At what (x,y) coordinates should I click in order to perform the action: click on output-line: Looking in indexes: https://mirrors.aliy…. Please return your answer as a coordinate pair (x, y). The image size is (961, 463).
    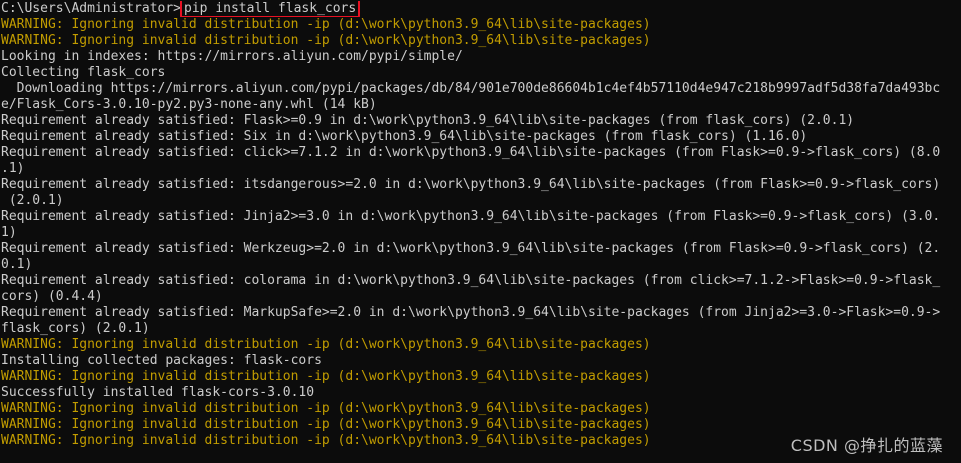
    Looking at the image, I should click on (232, 56).